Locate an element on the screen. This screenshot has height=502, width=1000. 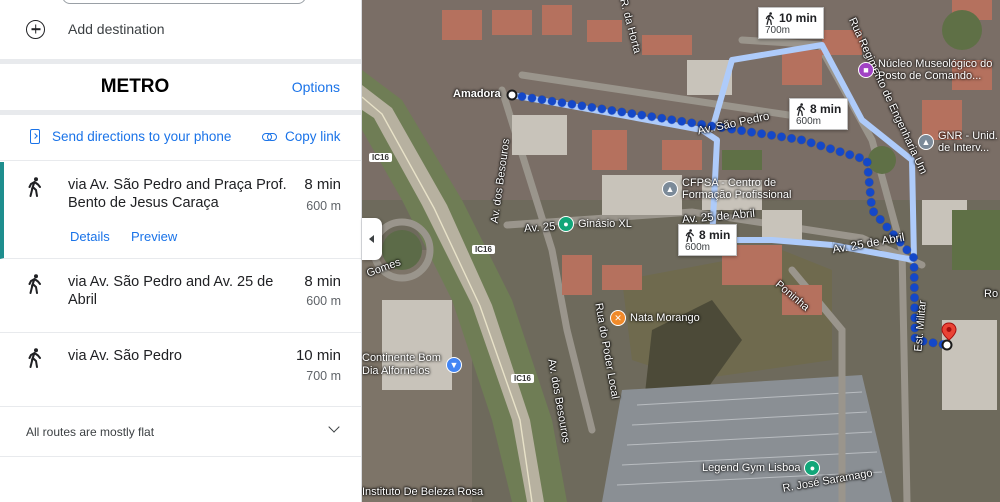
mode-title: METRO is located at coordinates (135, 86).